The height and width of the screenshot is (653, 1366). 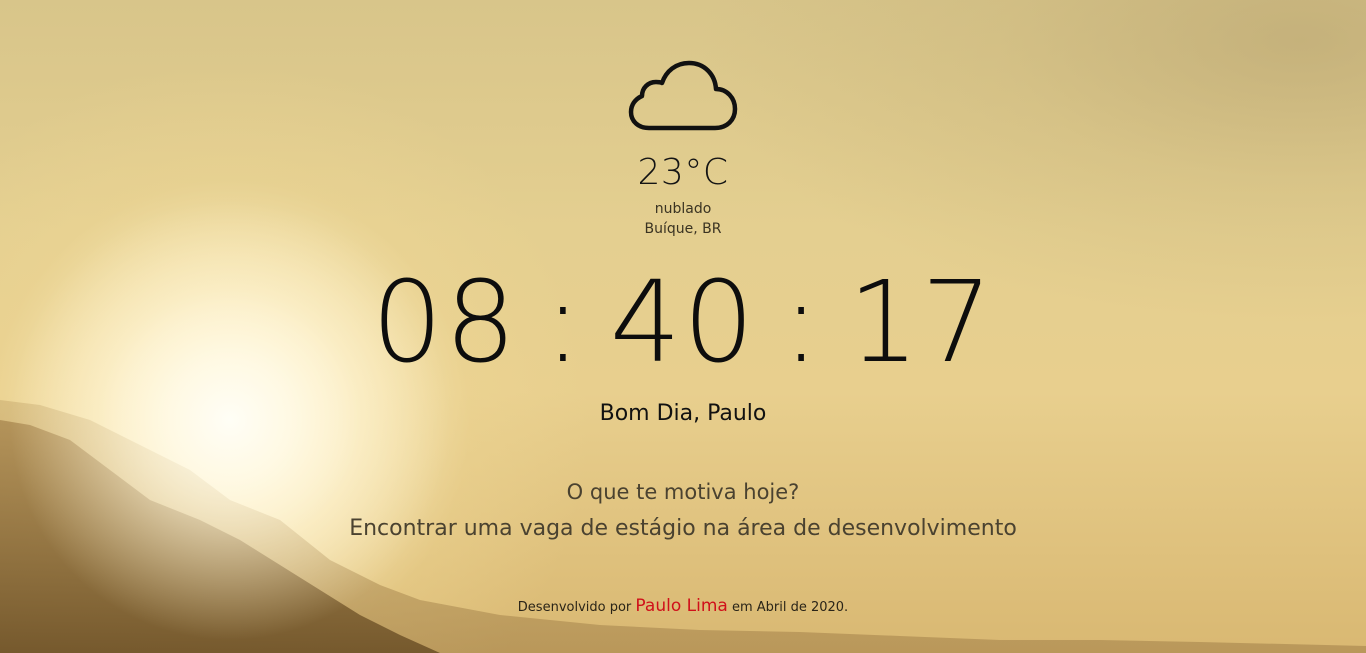 I want to click on clock-minutes: 40, so click(x=683, y=323).